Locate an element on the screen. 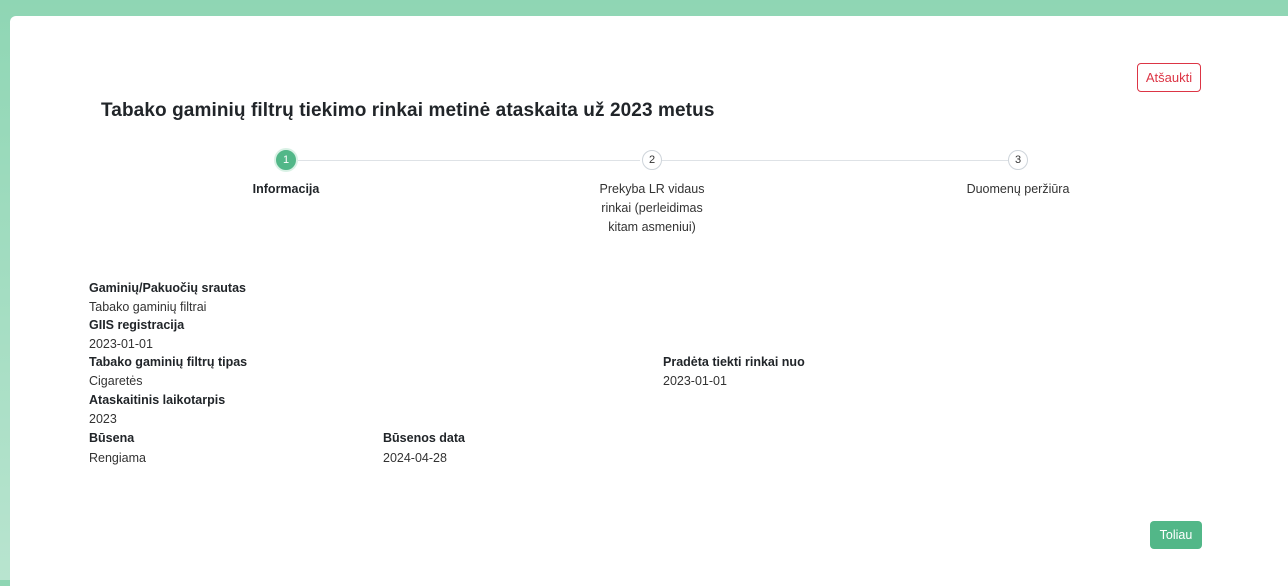  step-1-indicator: 1 is located at coordinates (286, 160).